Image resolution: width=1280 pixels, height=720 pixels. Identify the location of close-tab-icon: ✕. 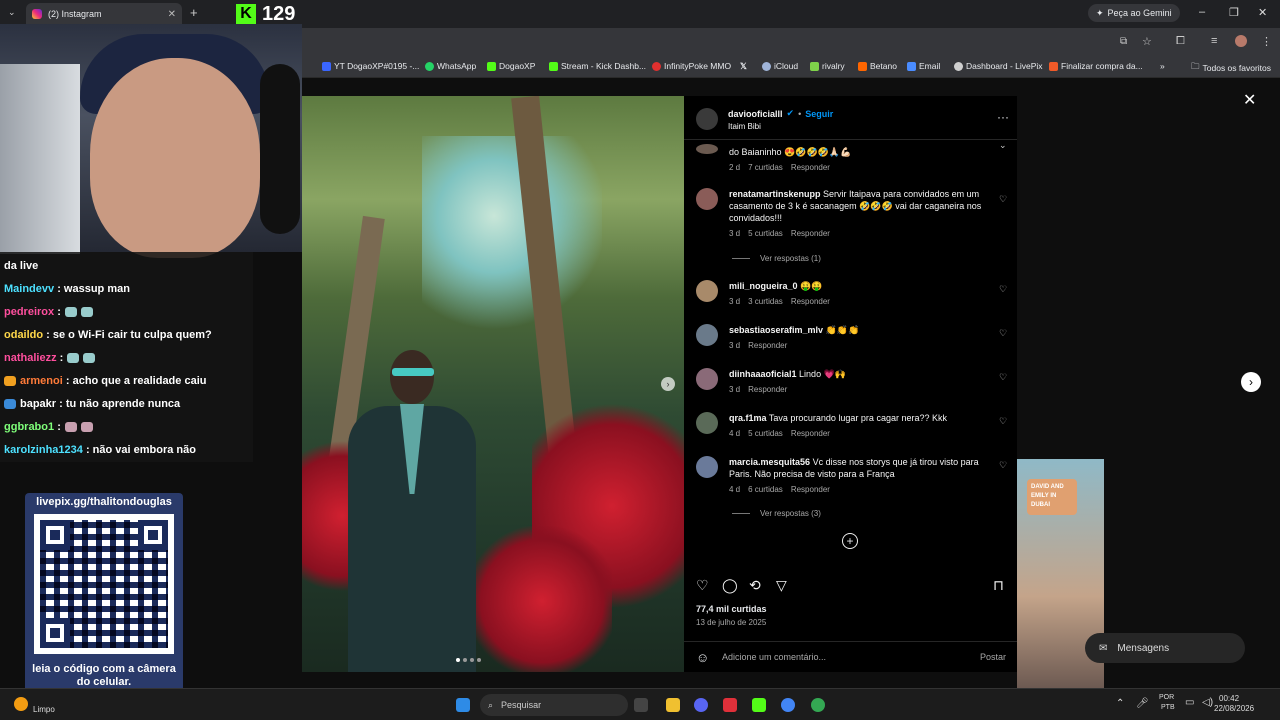
(172, 14).